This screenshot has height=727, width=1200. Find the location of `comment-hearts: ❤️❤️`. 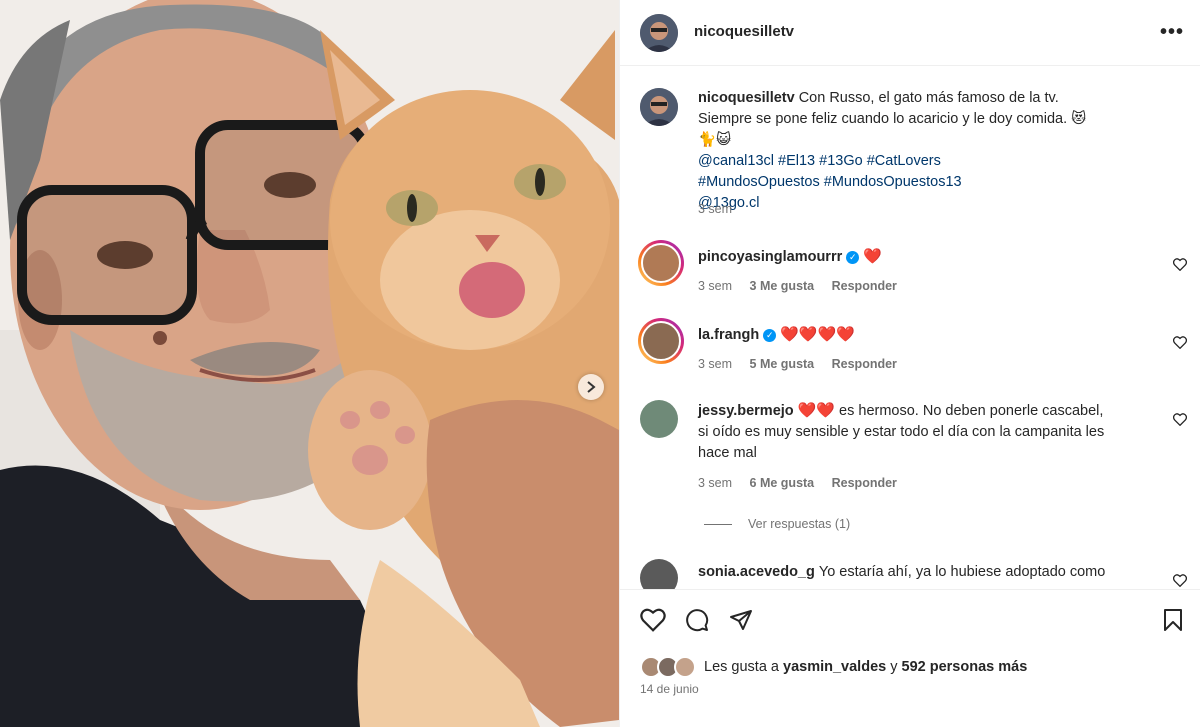

comment-hearts: ❤️❤️ is located at coordinates (816, 410).